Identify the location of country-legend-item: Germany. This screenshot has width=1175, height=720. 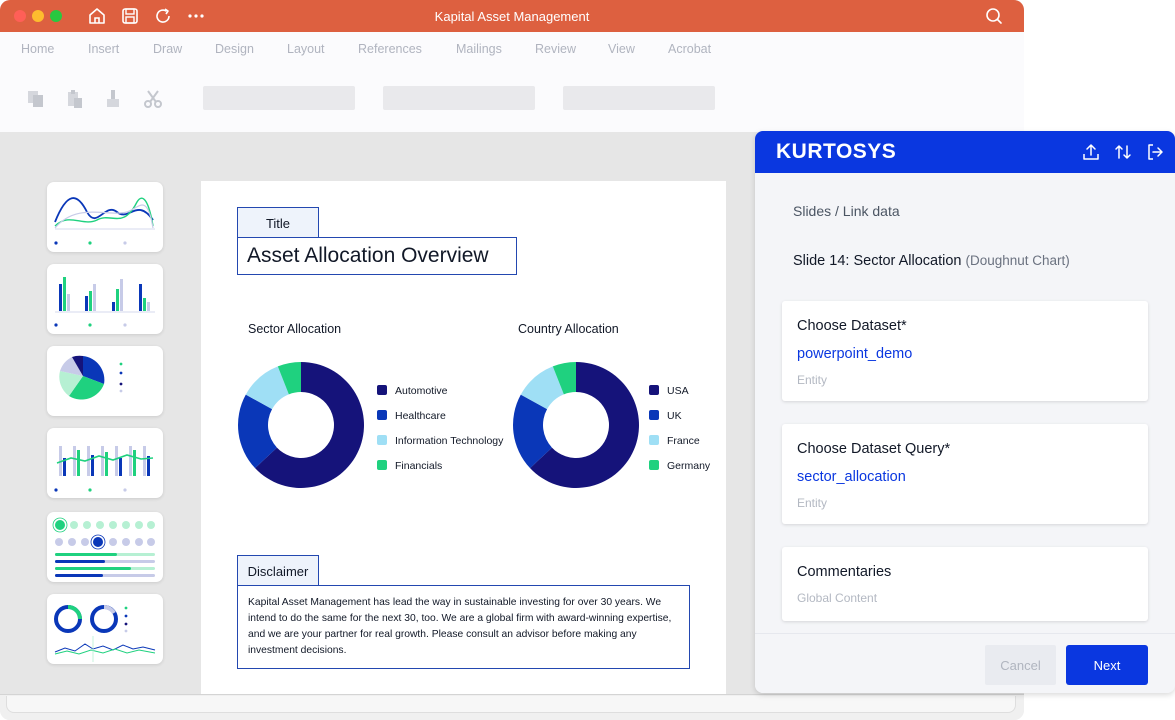
(679, 466).